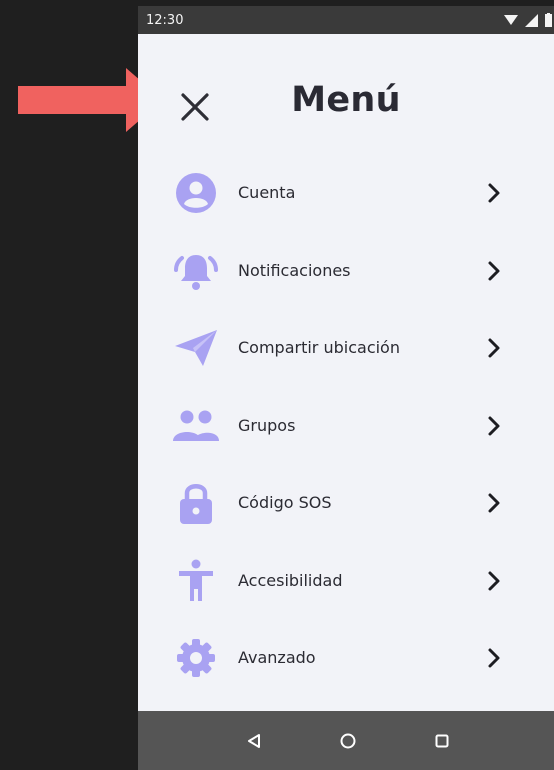 This screenshot has width=554, height=770. Describe the element at coordinates (511, 20) in the screenshot. I see `wifi-icon` at that location.